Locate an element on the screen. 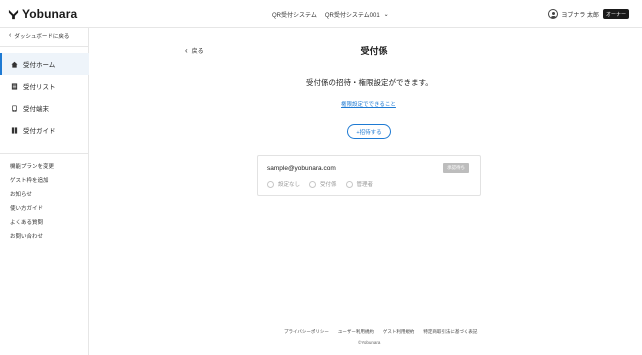  footer-link-user-terms: ユーザー利用規約 is located at coordinates (356, 332).